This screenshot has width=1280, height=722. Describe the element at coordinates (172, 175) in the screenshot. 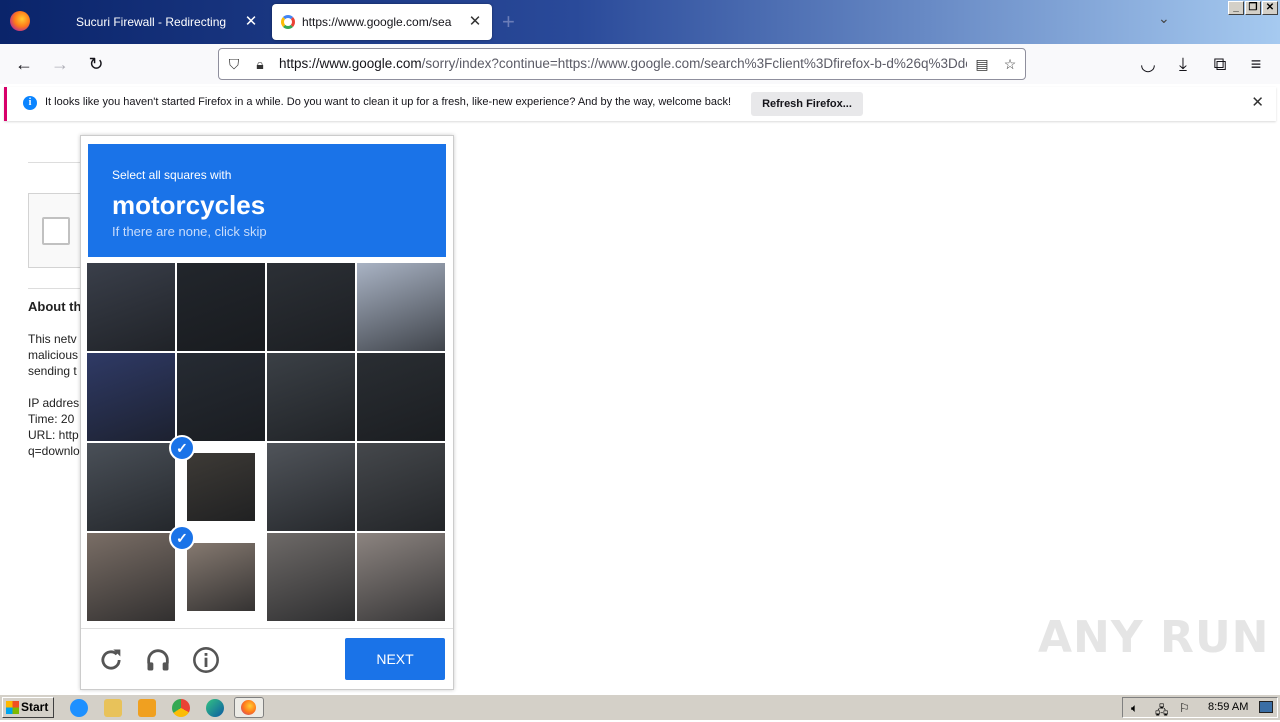

I see `challenge-instruction: Select all squares with` at that location.